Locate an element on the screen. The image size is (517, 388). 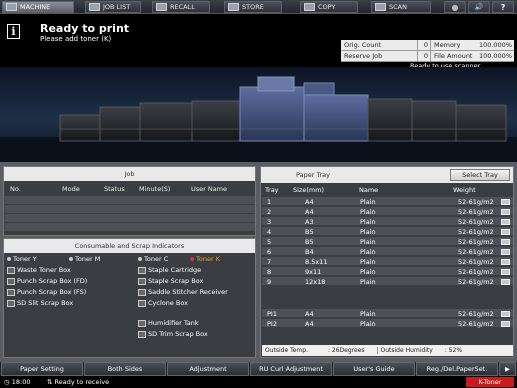
punch-scrap-icon is located at coordinates (11, 281).